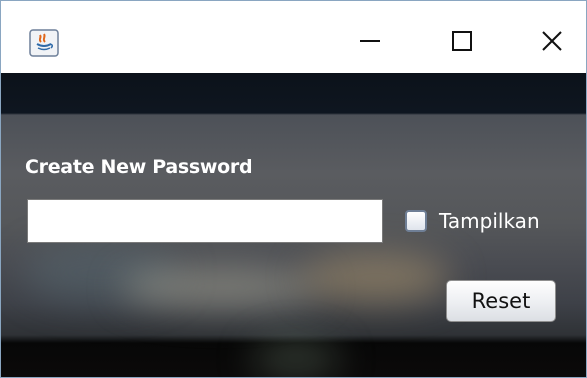 The width and height of the screenshot is (587, 378). Describe the element at coordinates (416, 221) in the screenshot. I see `show-password-checkbox` at that location.